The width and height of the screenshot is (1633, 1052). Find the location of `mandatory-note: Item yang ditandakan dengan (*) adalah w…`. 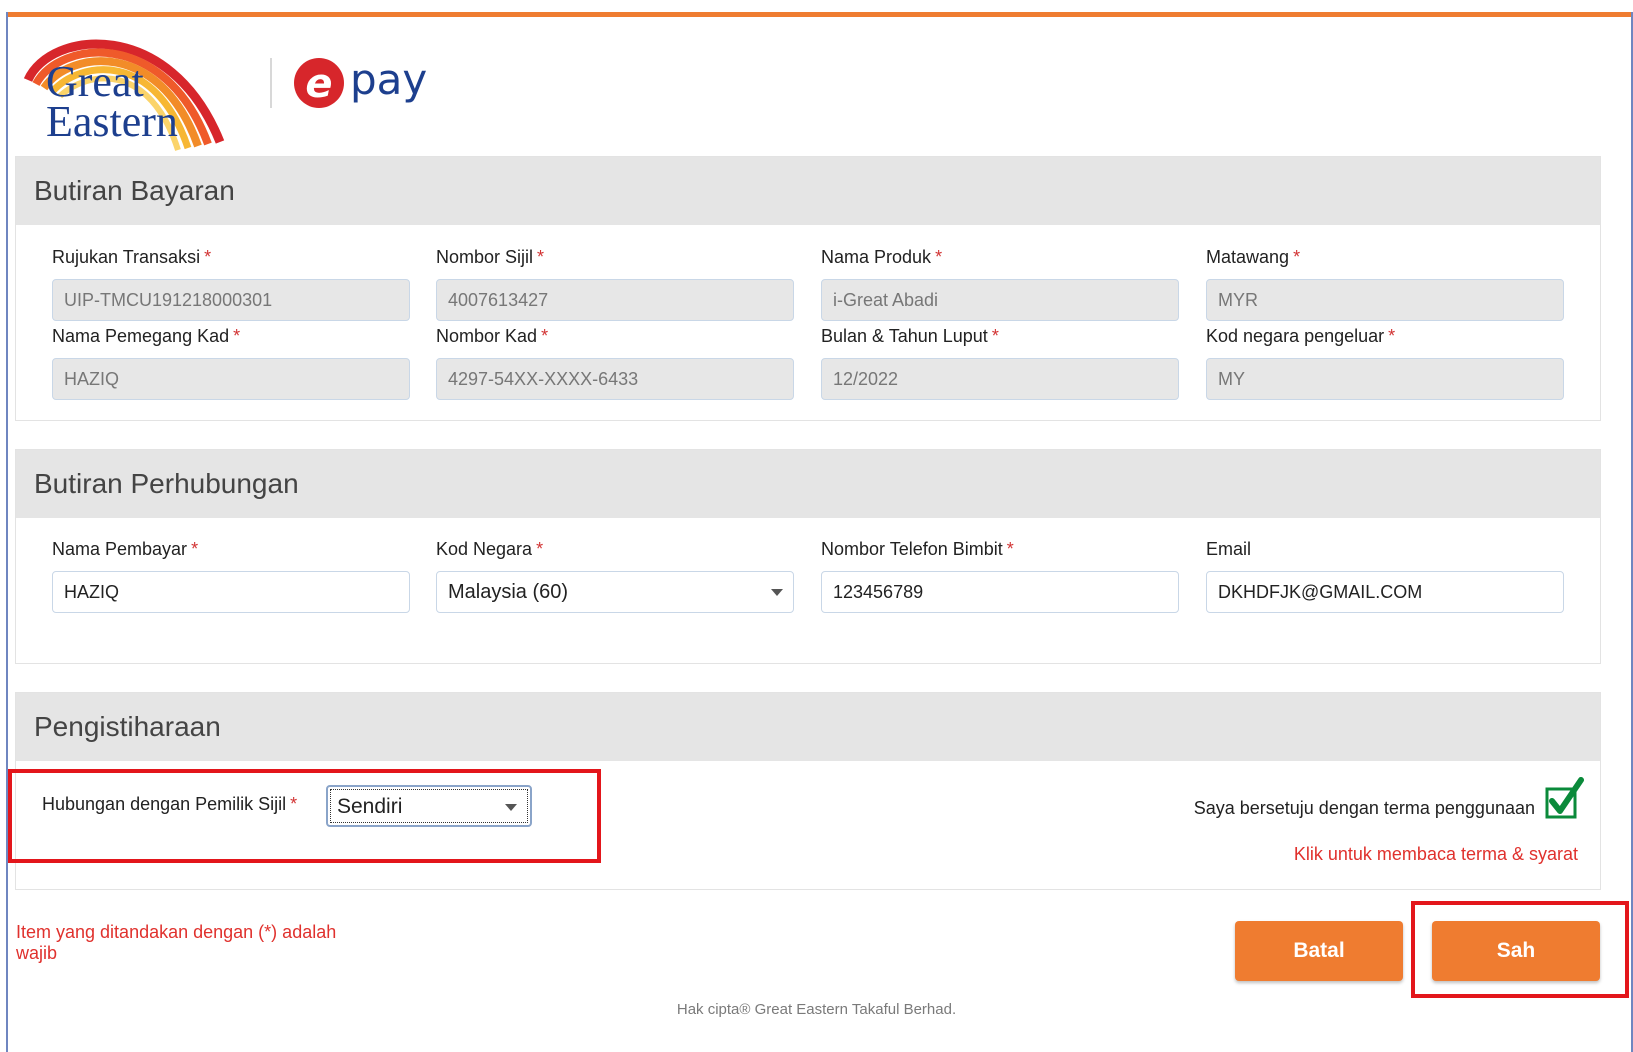

mandatory-note: Item yang ditandakan dengan (*) adalah w… is located at coordinates (176, 942).